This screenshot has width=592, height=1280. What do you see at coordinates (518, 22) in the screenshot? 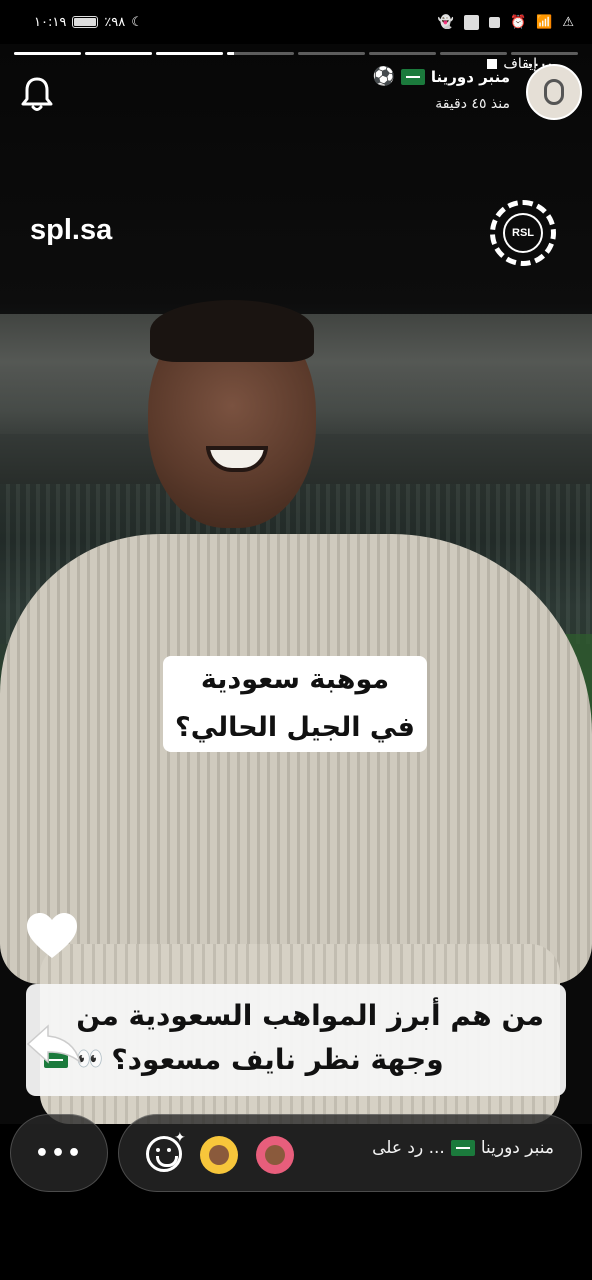
I see `alarm-icon: ⏰` at bounding box center [518, 22].